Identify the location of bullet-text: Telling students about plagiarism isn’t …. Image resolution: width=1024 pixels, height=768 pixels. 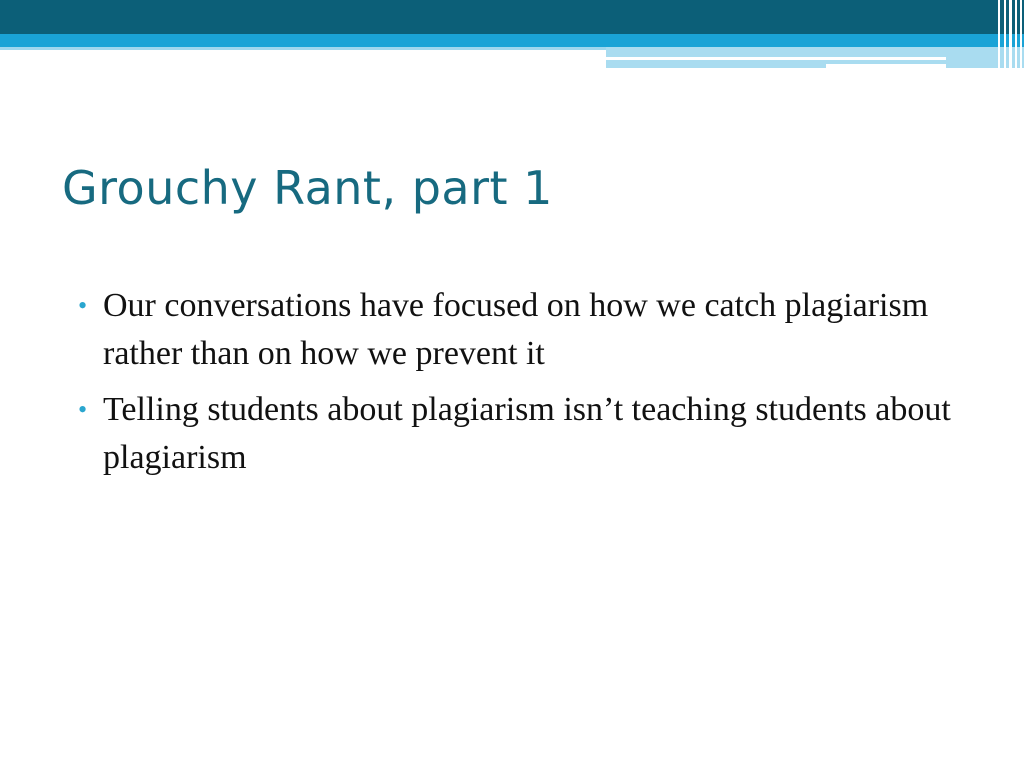
(527, 433).